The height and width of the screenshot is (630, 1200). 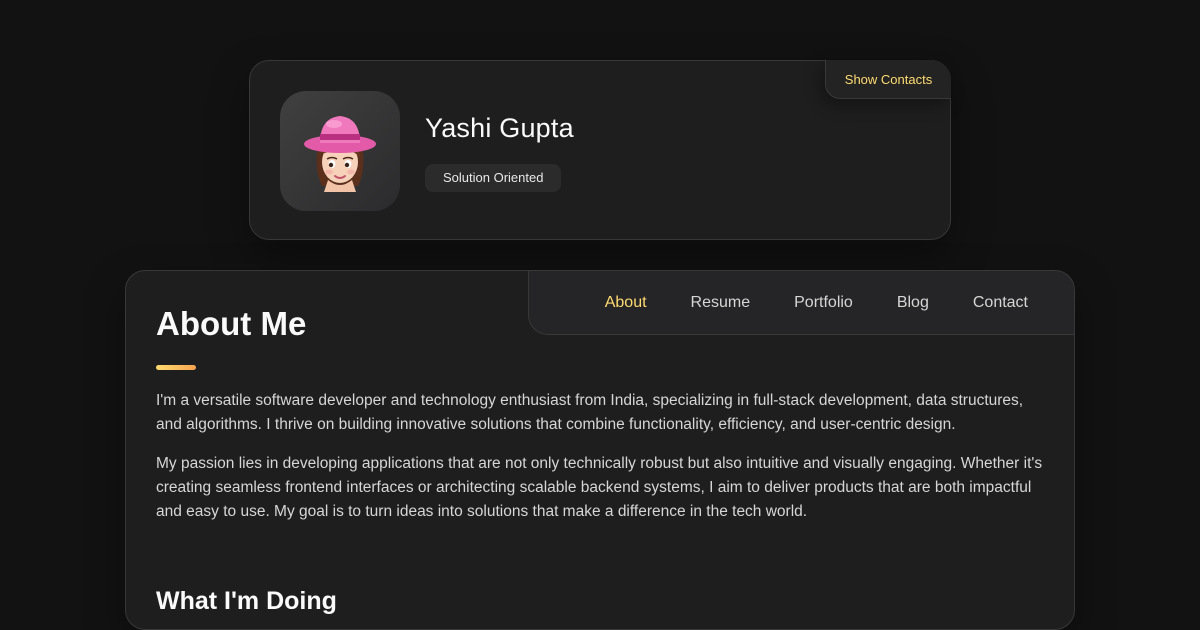 What do you see at coordinates (823, 303) in the screenshot?
I see `nav-link-portfolio: Portfolio` at bounding box center [823, 303].